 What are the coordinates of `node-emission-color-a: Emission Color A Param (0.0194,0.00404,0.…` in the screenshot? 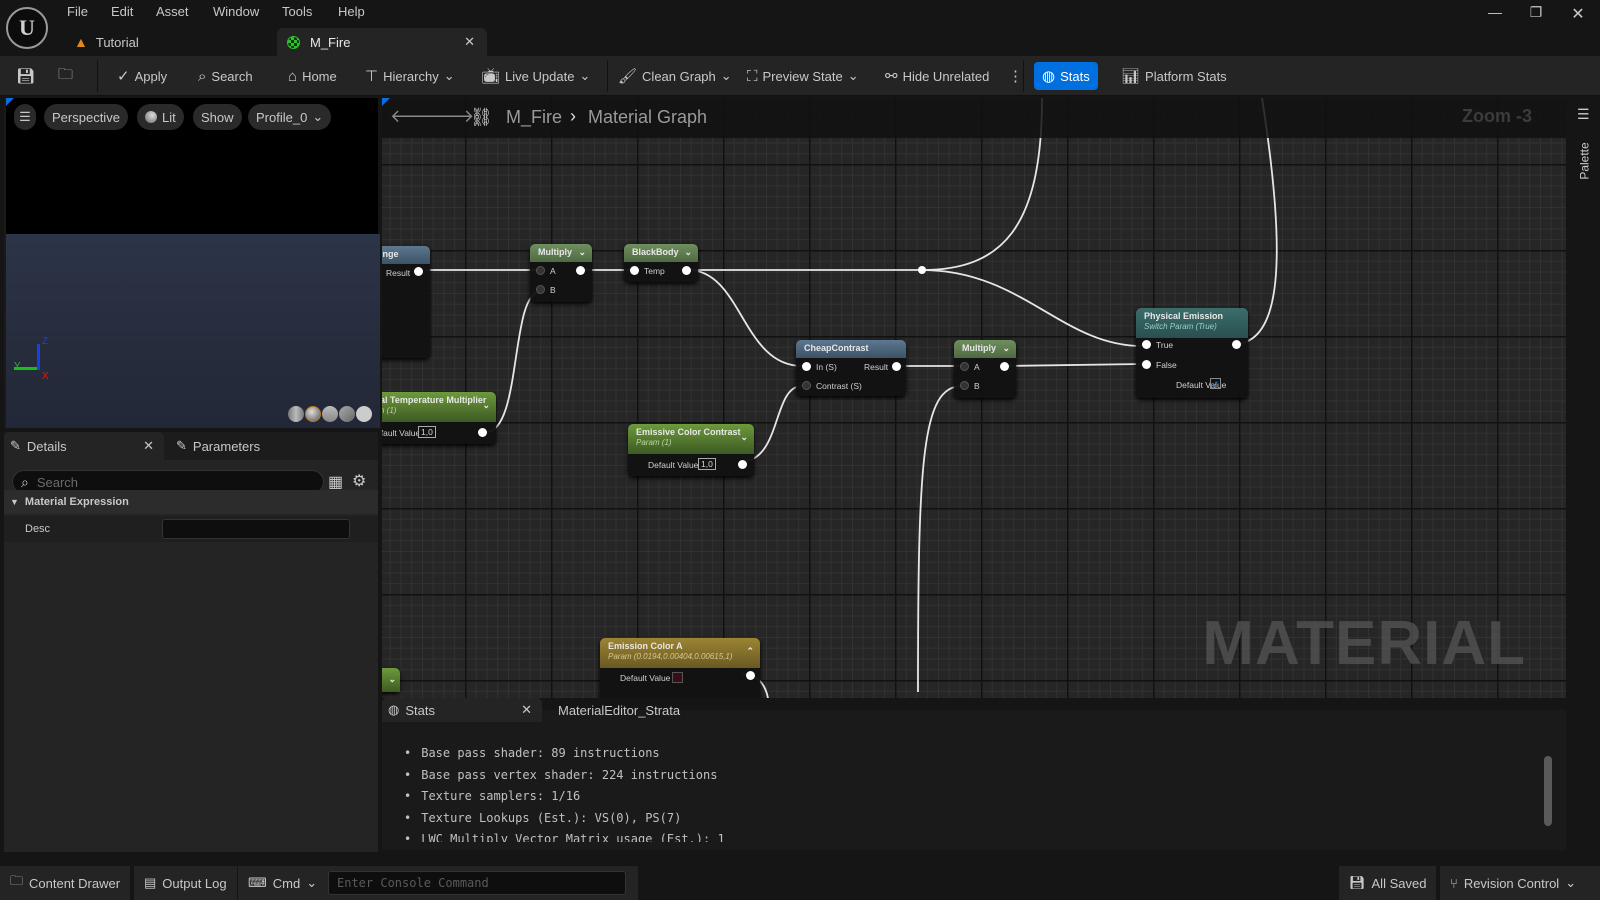 It's located at (680, 668).